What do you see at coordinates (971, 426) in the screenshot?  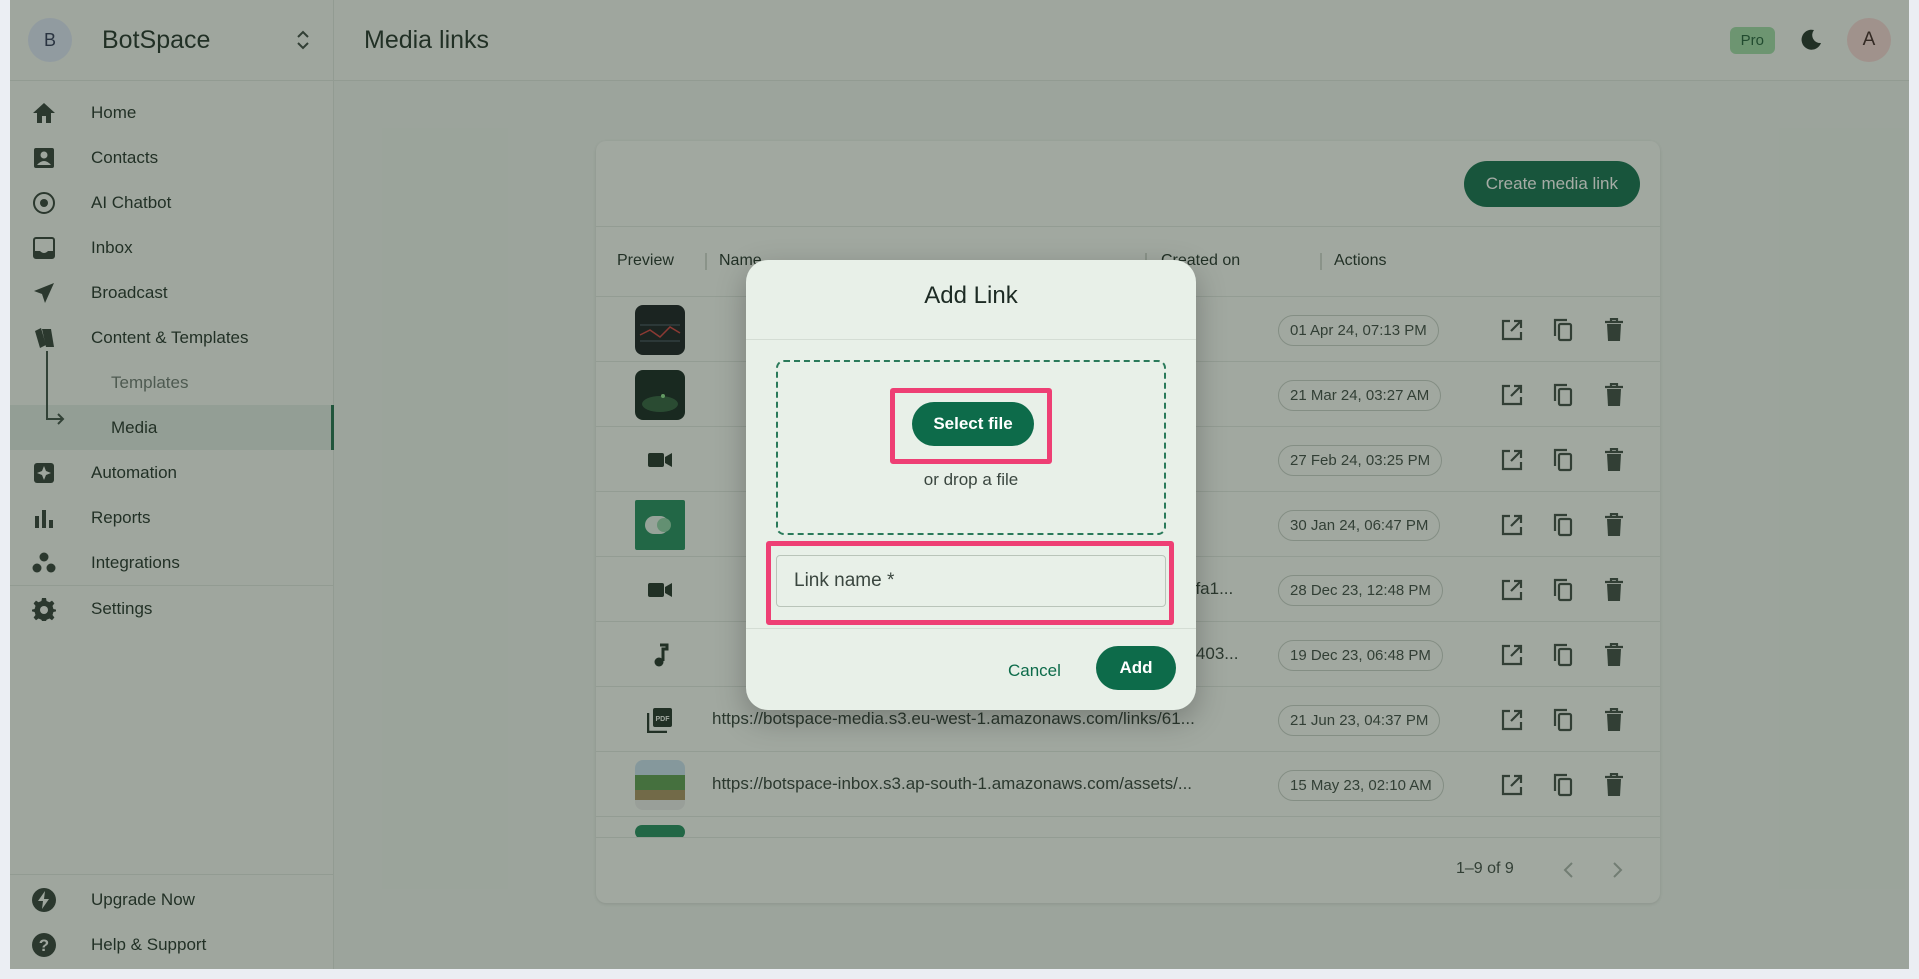 I see `select-file-highlight` at bounding box center [971, 426].